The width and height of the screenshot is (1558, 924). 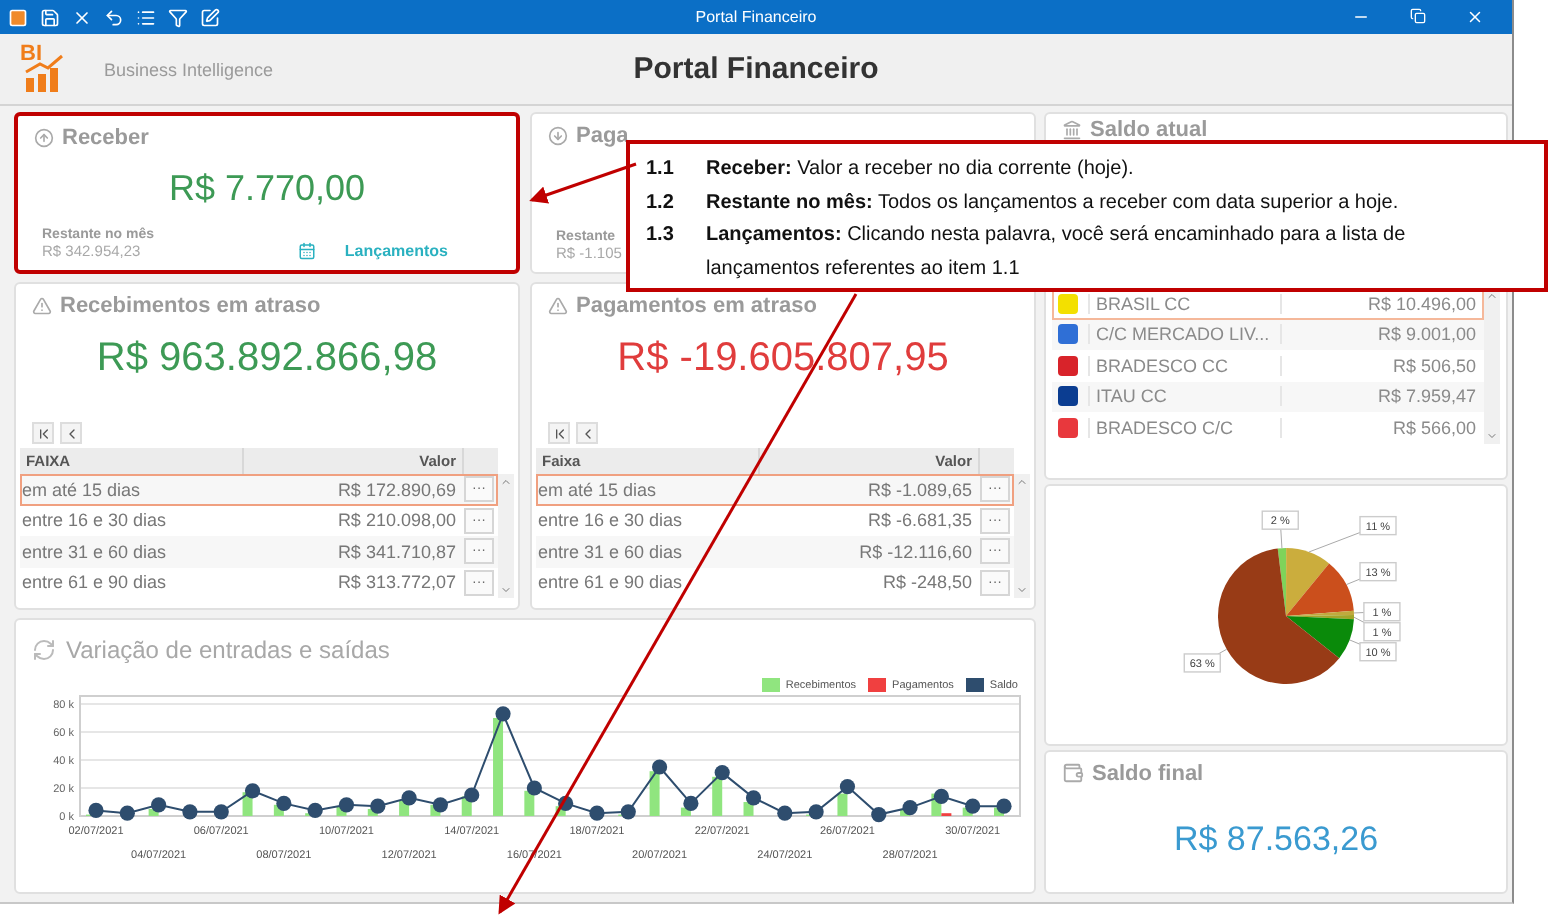 What do you see at coordinates (919, 520) in the screenshot?
I see `table-cell-text: R$ -6.681,35` at bounding box center [919, 520].